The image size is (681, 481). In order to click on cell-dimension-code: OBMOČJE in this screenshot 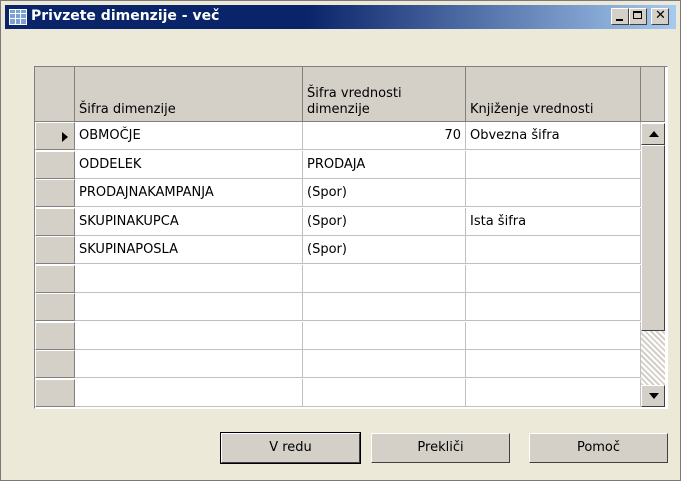, I will do `click(189, 136)`.